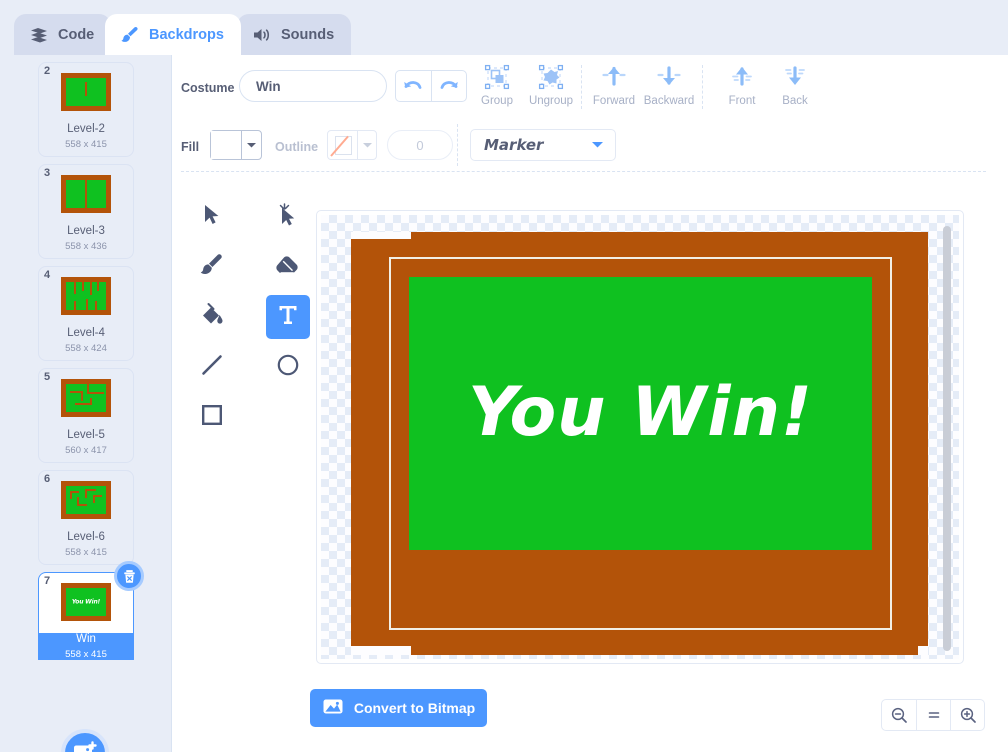  Describe the element at coordinates (381, 235) in the screenshot. I see `frame-notch-top-left` at that location.